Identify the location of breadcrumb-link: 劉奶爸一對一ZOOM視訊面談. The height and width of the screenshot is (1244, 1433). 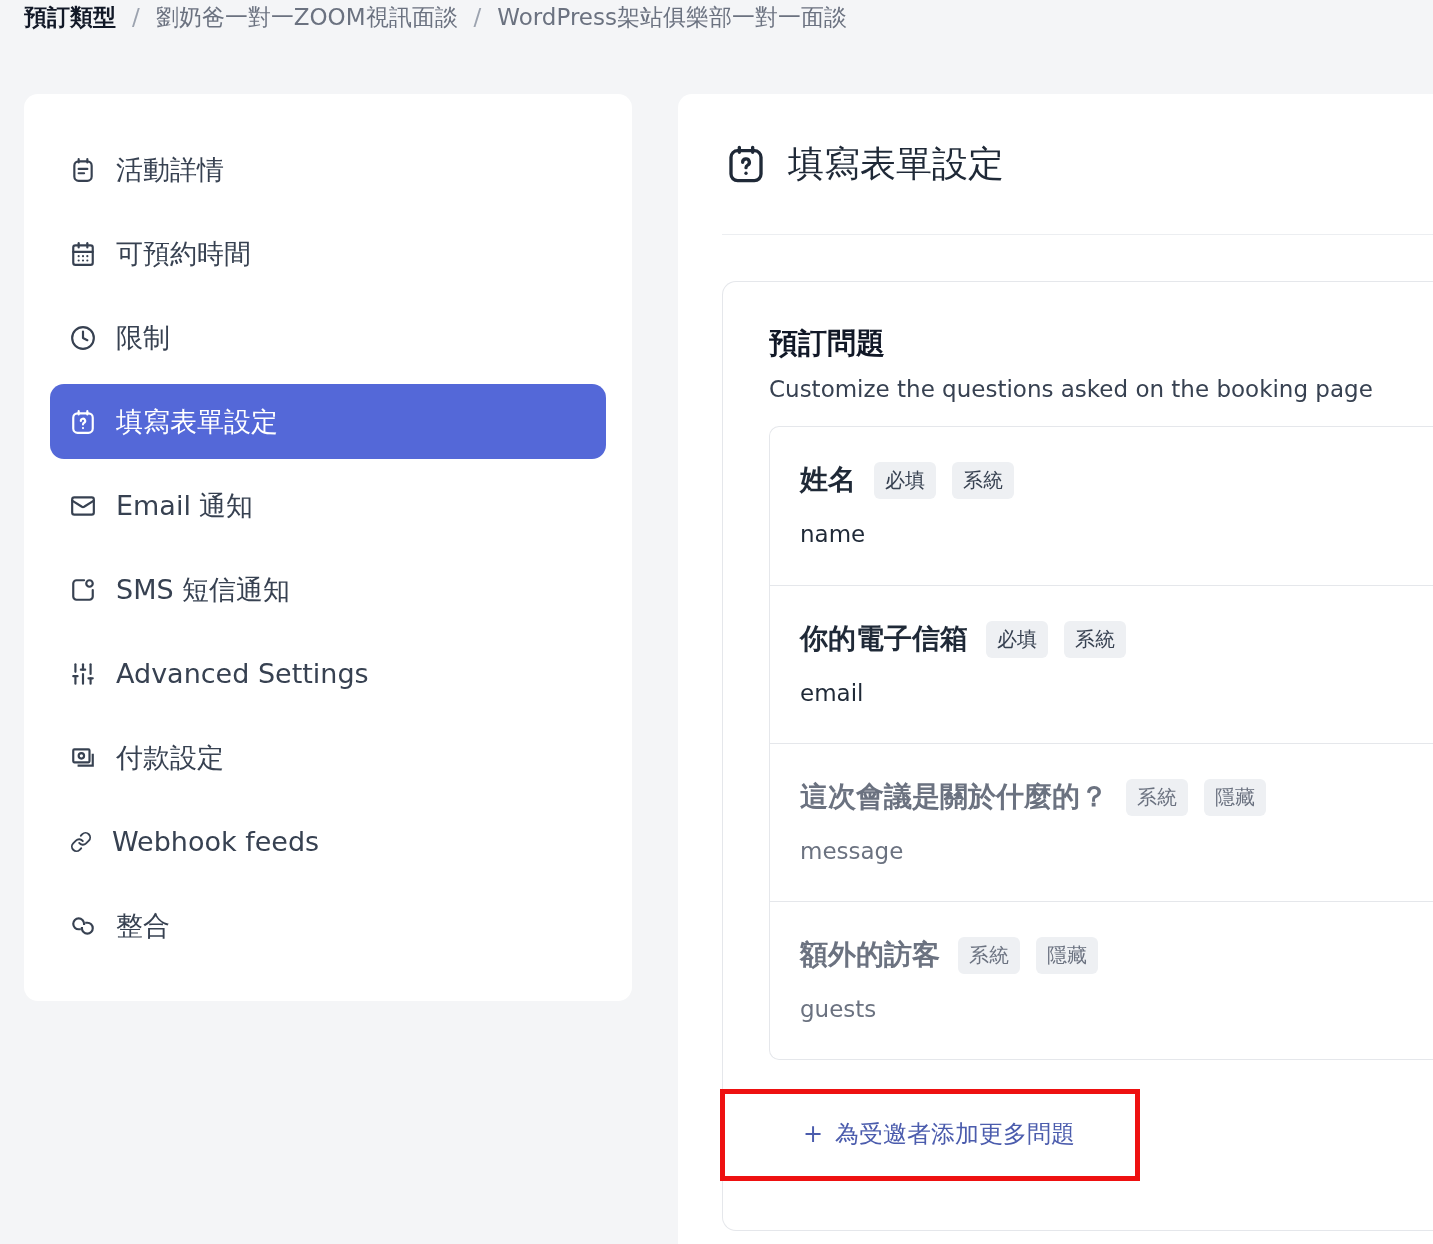
(306, 17).